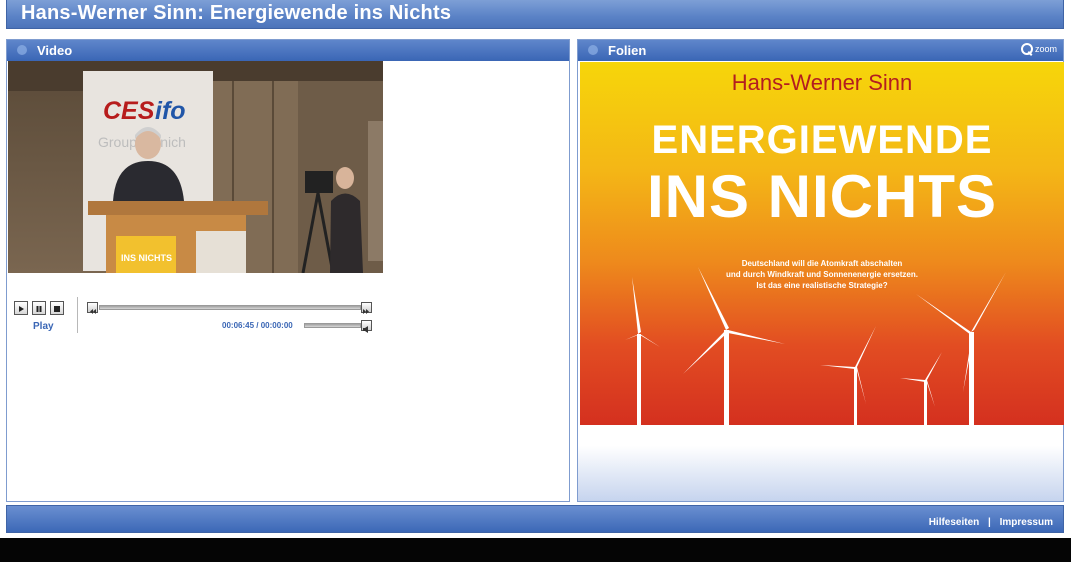  Describe the element at coordinates (92, 308) in the screenshot. I see `rewind-button` at that location.